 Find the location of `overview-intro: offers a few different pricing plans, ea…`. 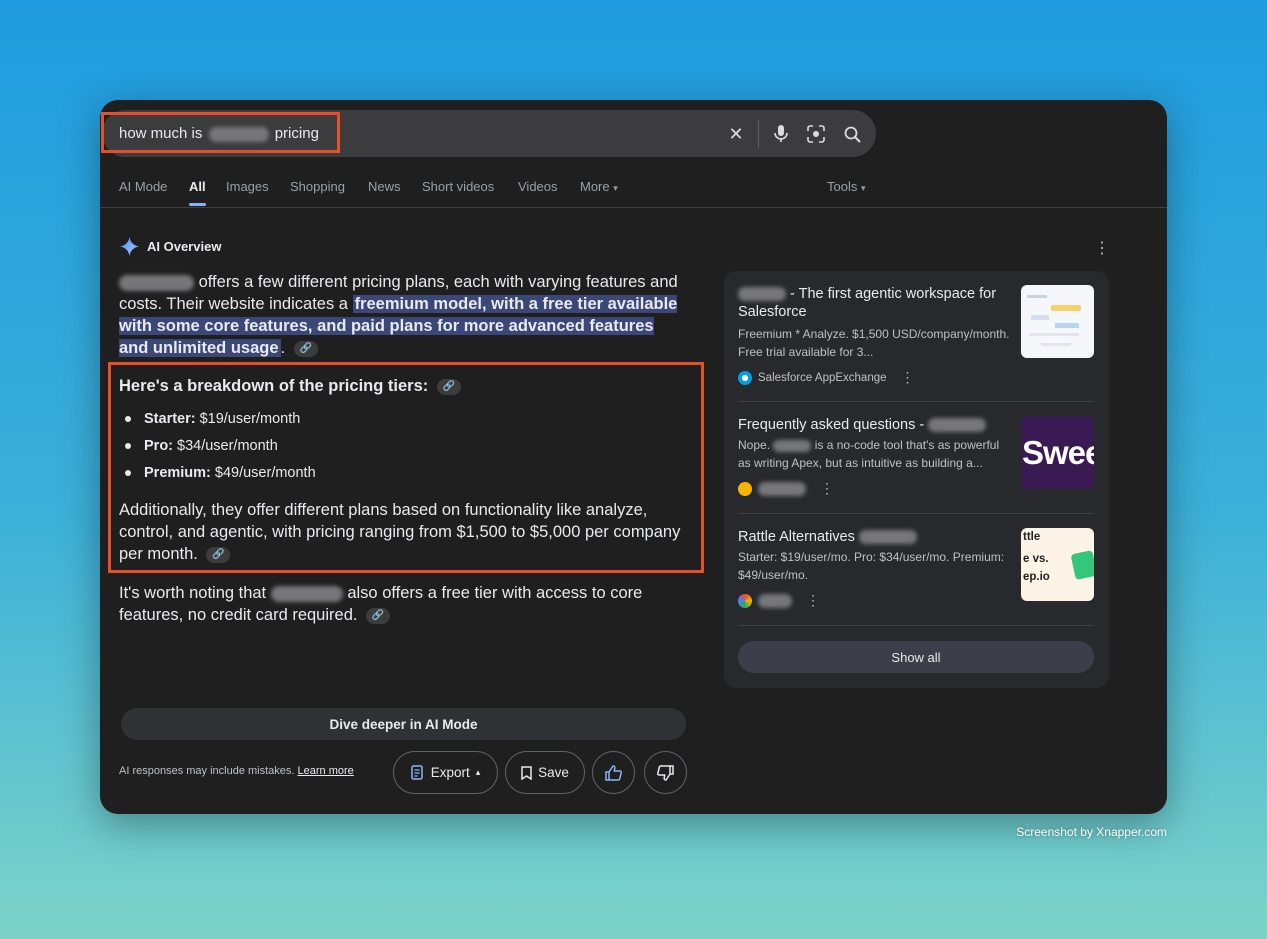

overview-intro: offers a few different pricing plans, ea… is located at coordinates (398, 315).